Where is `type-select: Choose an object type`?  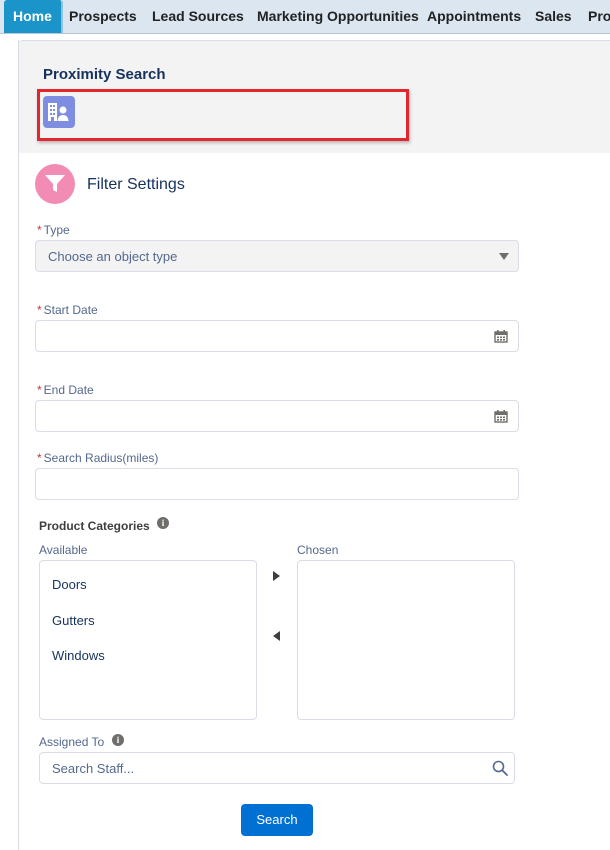
type-select: Choose an object type is located at coordinates (277, 256).